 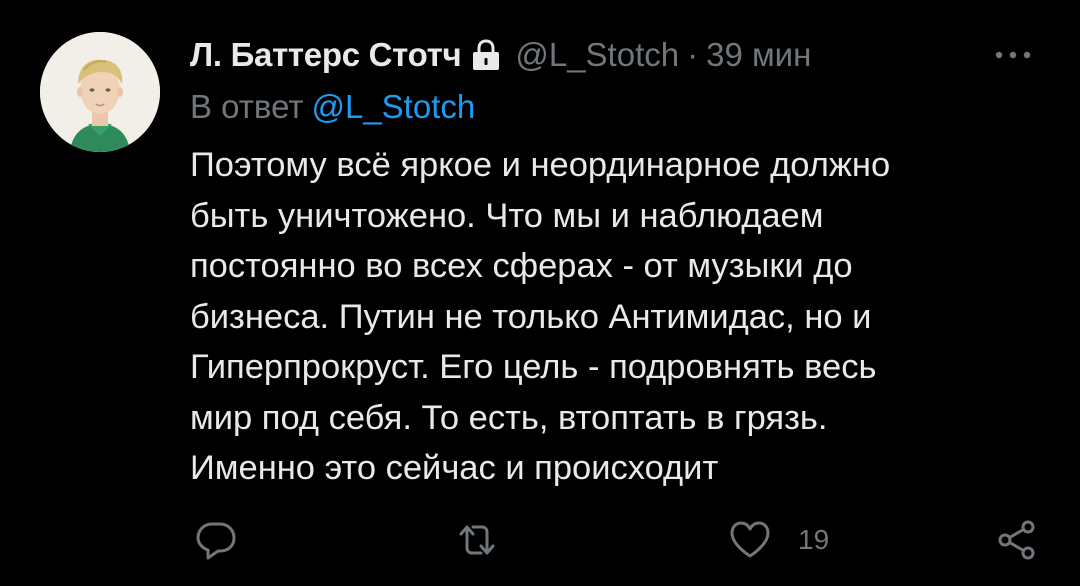 I want to click on tweet-text-line: быть уничтожено. Что мы и наблюдаем, so click(x=507, y=215).